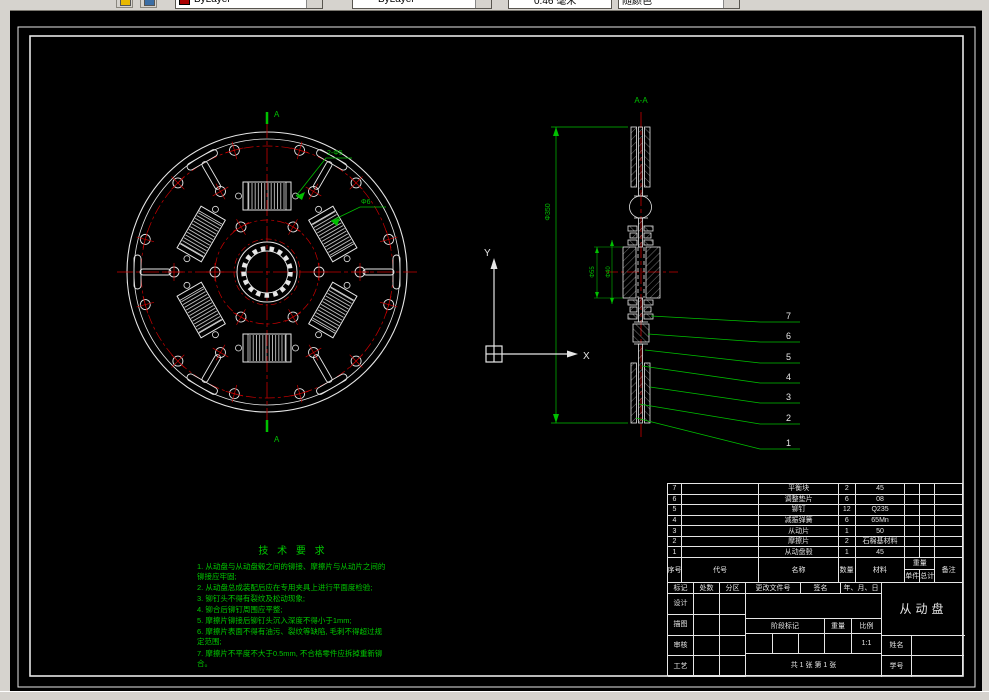 This screenshot has width=989, height=700. I want to click on leader-number-4: 4, so click(788, 377).